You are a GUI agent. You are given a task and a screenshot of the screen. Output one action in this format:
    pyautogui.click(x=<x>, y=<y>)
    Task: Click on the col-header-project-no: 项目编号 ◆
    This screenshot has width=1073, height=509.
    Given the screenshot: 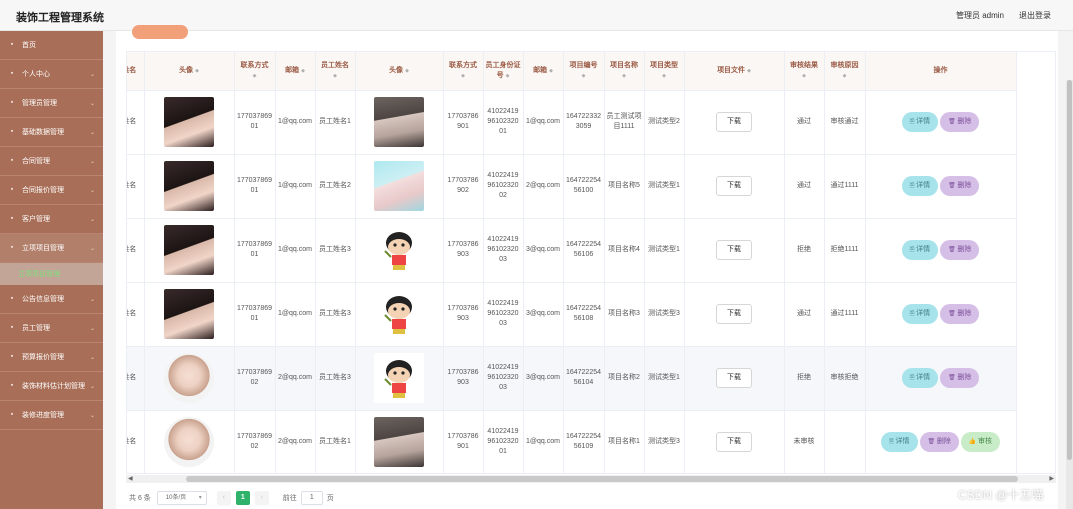 What is the action you would take?
    pyautogui.click(x=584, y=71)
    